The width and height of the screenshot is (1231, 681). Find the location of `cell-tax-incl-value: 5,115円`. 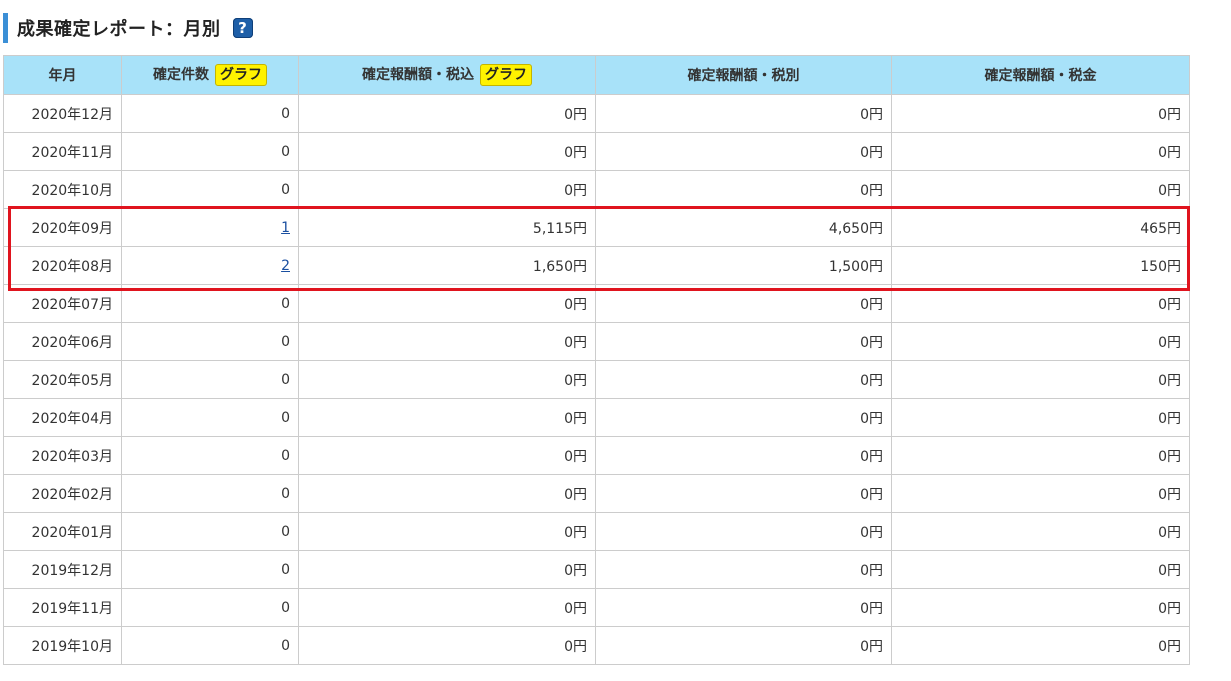

cell-tax-incl-value: 5,115円 is located at coordinates (559, 228).